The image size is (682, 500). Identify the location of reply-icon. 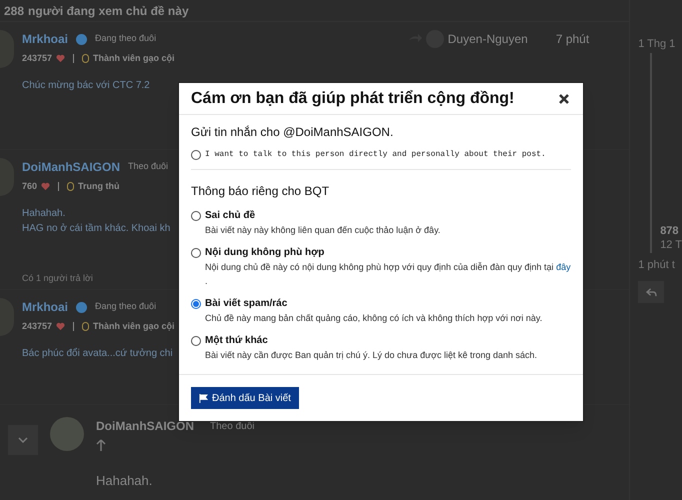
(651, 292).